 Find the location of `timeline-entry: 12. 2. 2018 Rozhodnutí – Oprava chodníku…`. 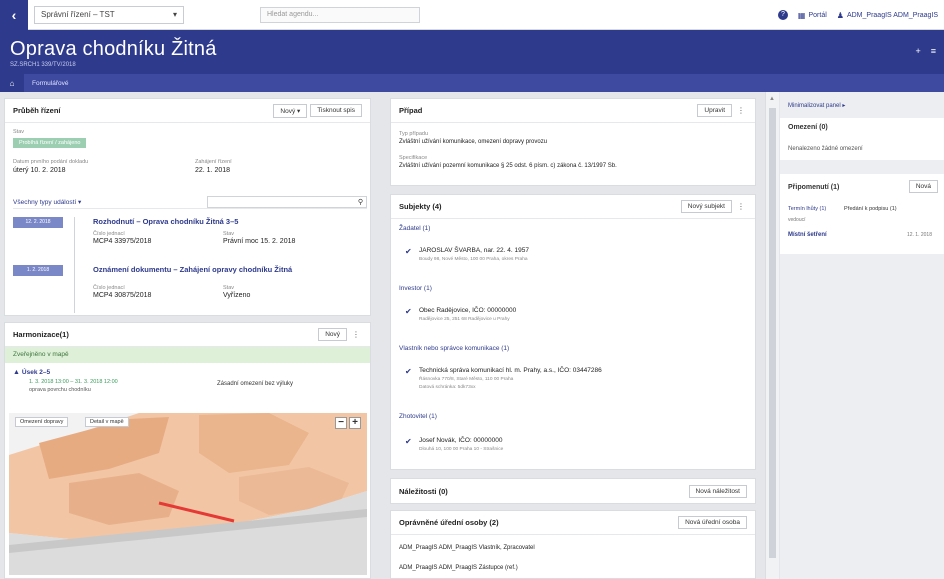

timeline-entry: 12. 2. 2018 Rozhodnutí – Oprava chodníku… is located at coordinates (190, 239).